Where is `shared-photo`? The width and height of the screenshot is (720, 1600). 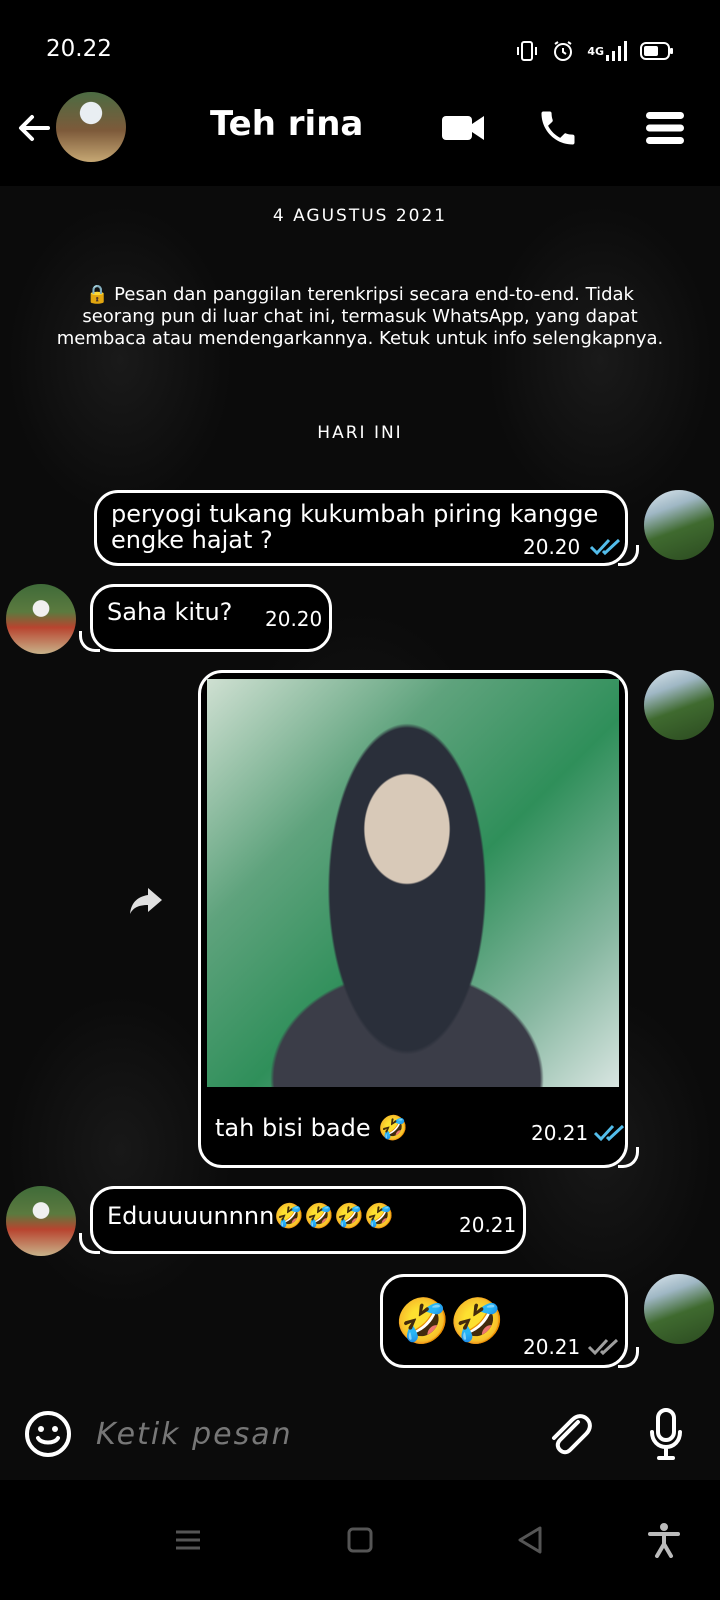
shared-photo is located at coordinates (413, 883).